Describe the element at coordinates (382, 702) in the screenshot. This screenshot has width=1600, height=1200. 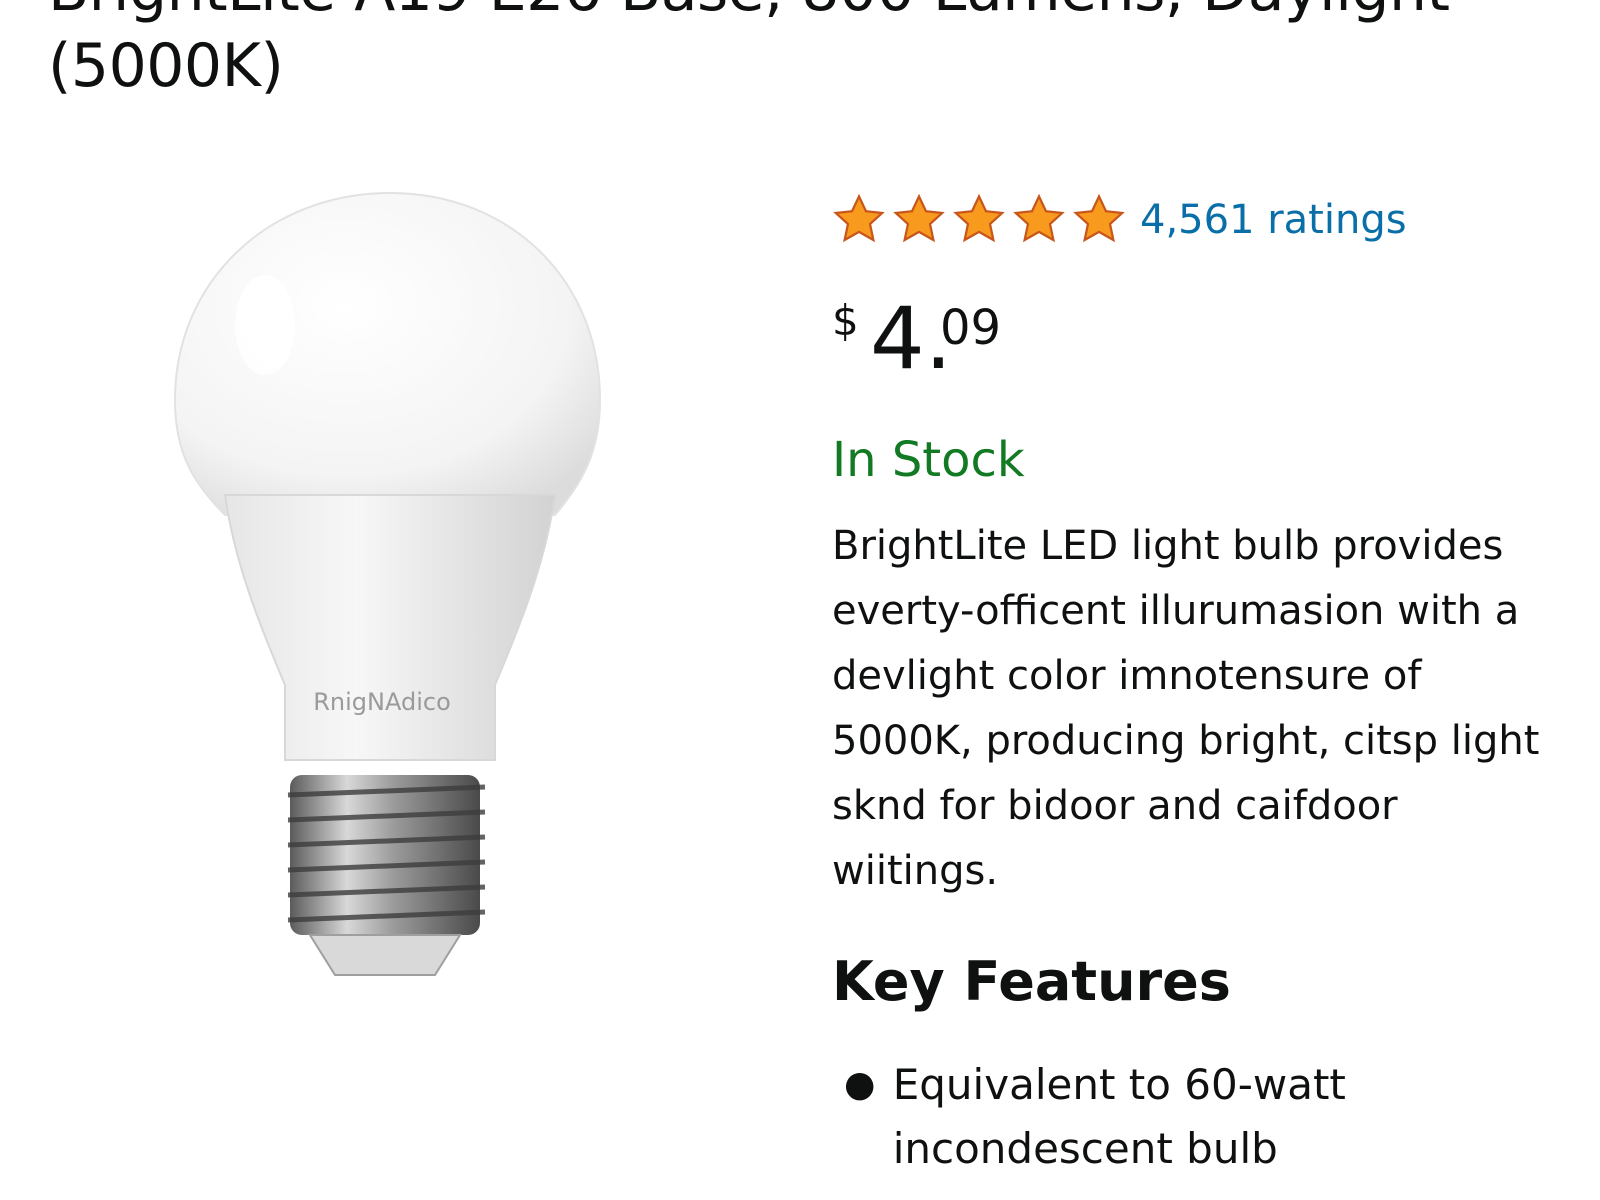
I see `product-image-label: RnigNAdico` at that location.